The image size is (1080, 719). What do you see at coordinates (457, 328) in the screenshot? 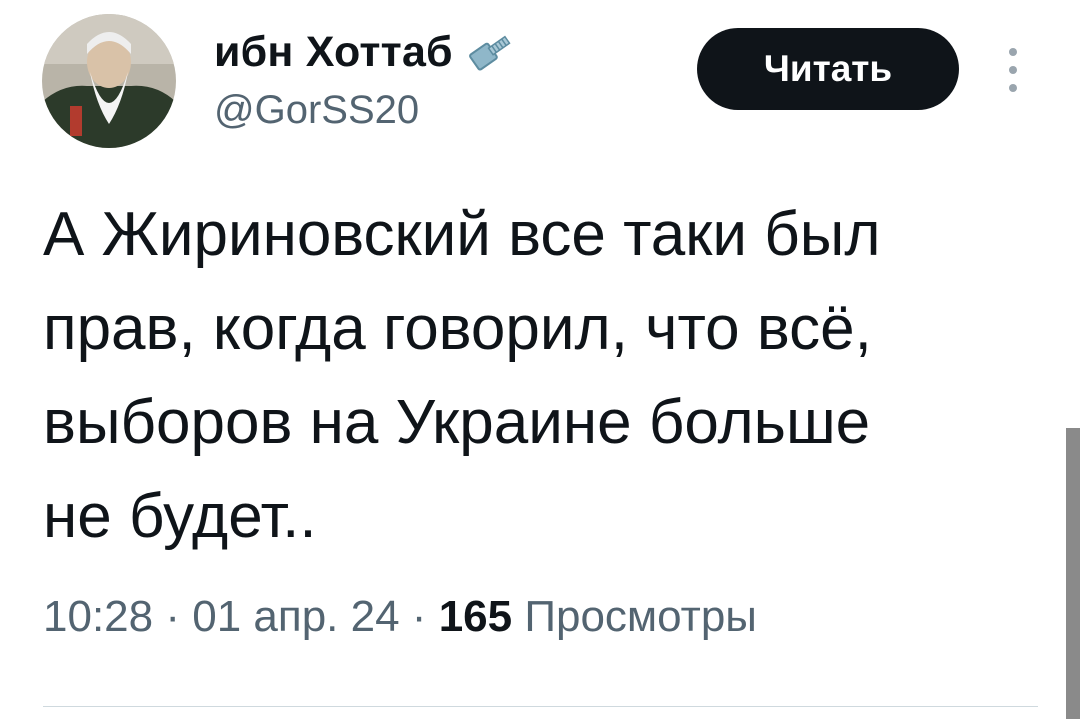
I see `tweet-text-line: прав, когда говорил, что всё,` at bounding box center [457, 328].